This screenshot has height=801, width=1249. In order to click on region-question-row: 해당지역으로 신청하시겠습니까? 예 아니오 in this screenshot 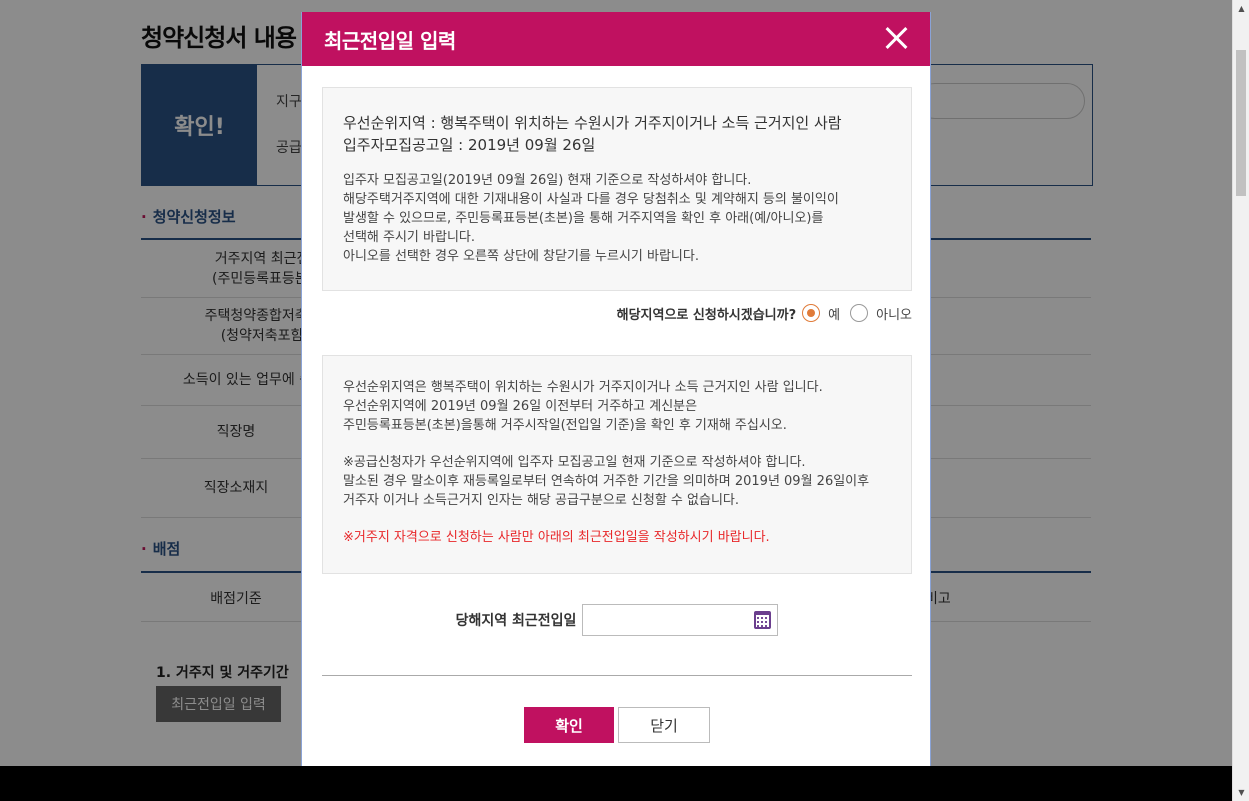, I will do `click(617, 313)`.